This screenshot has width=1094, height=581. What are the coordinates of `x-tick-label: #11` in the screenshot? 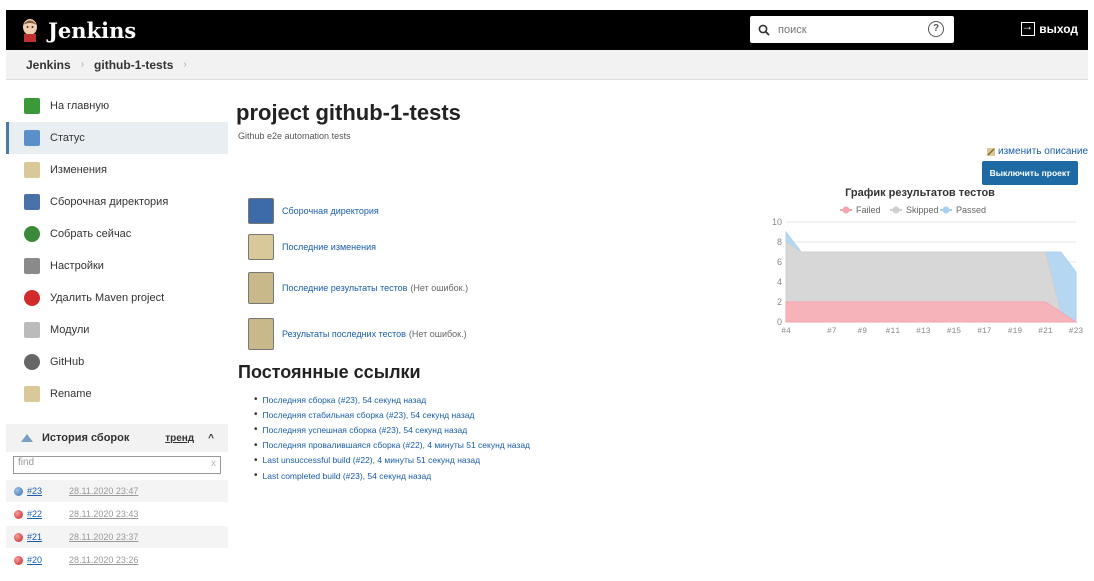 It's located at (893, 331).